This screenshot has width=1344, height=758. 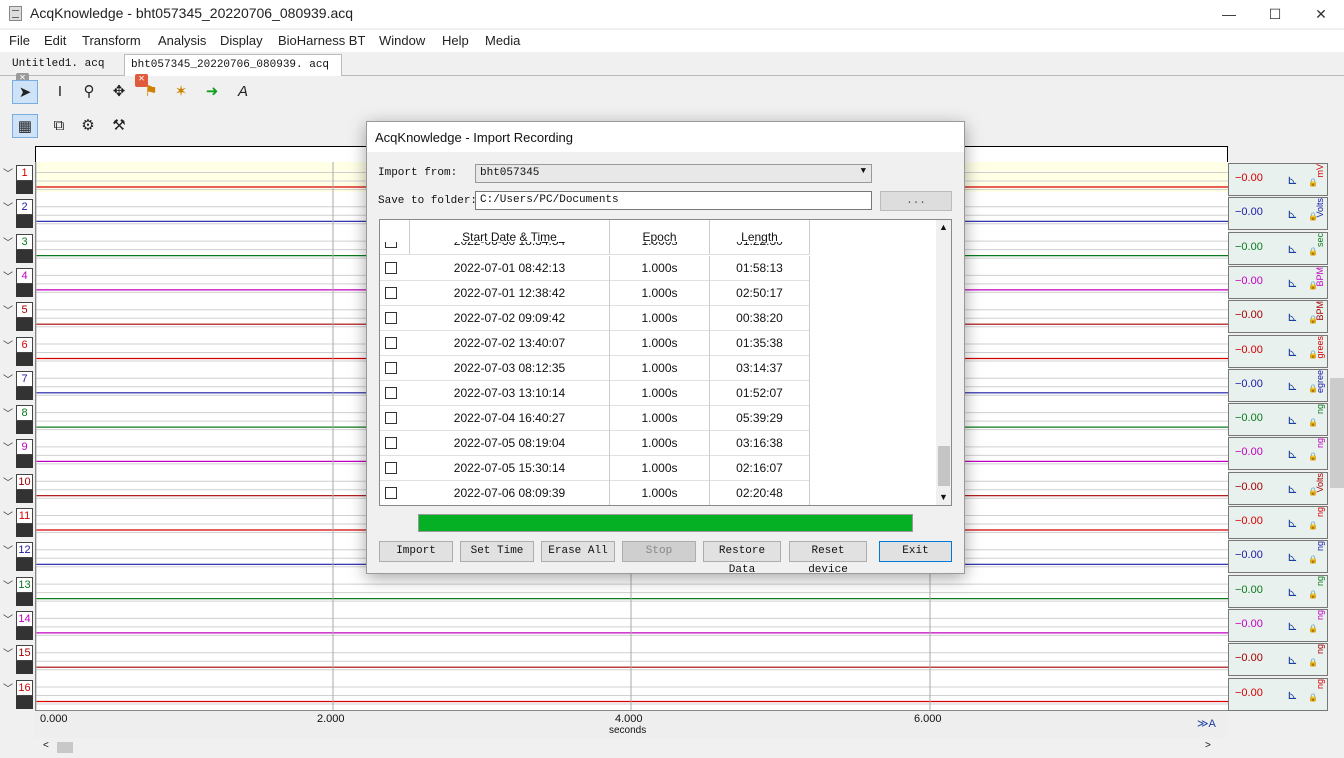 What do you see at coordinates (17, 181) in the screenshot?
I see `channel-label: ﹀ 1` at bounding box center [17, 181].